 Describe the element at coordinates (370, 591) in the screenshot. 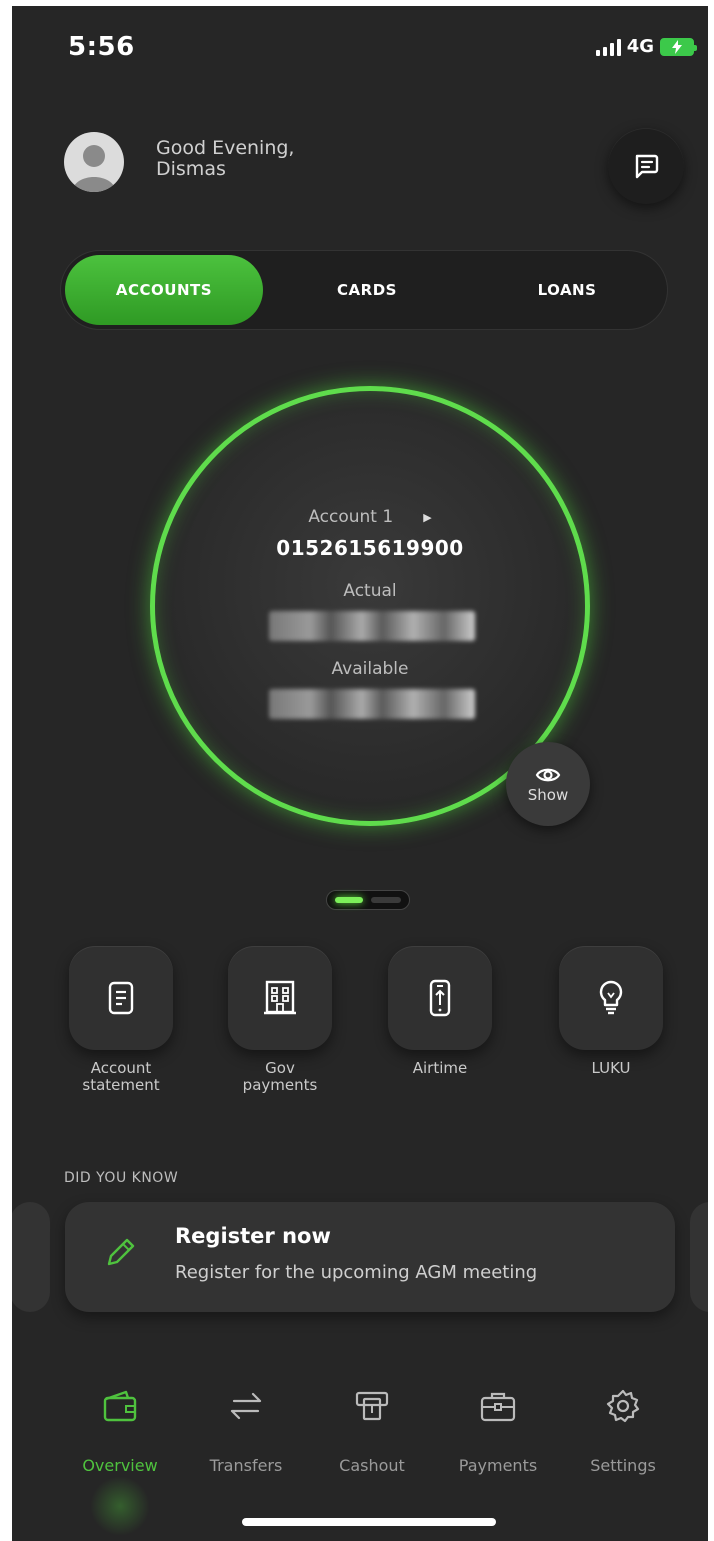

I see `actual-balance-label: Actual` at that location.